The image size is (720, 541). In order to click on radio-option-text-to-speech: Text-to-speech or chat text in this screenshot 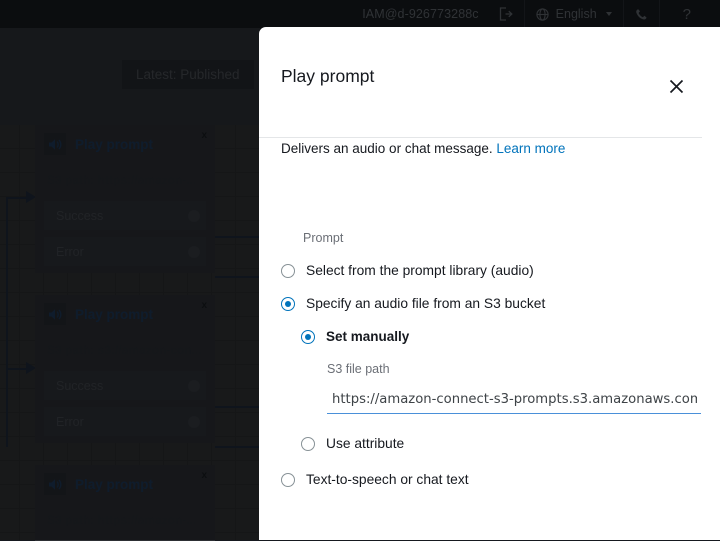, I will do `click(489, 479)`.